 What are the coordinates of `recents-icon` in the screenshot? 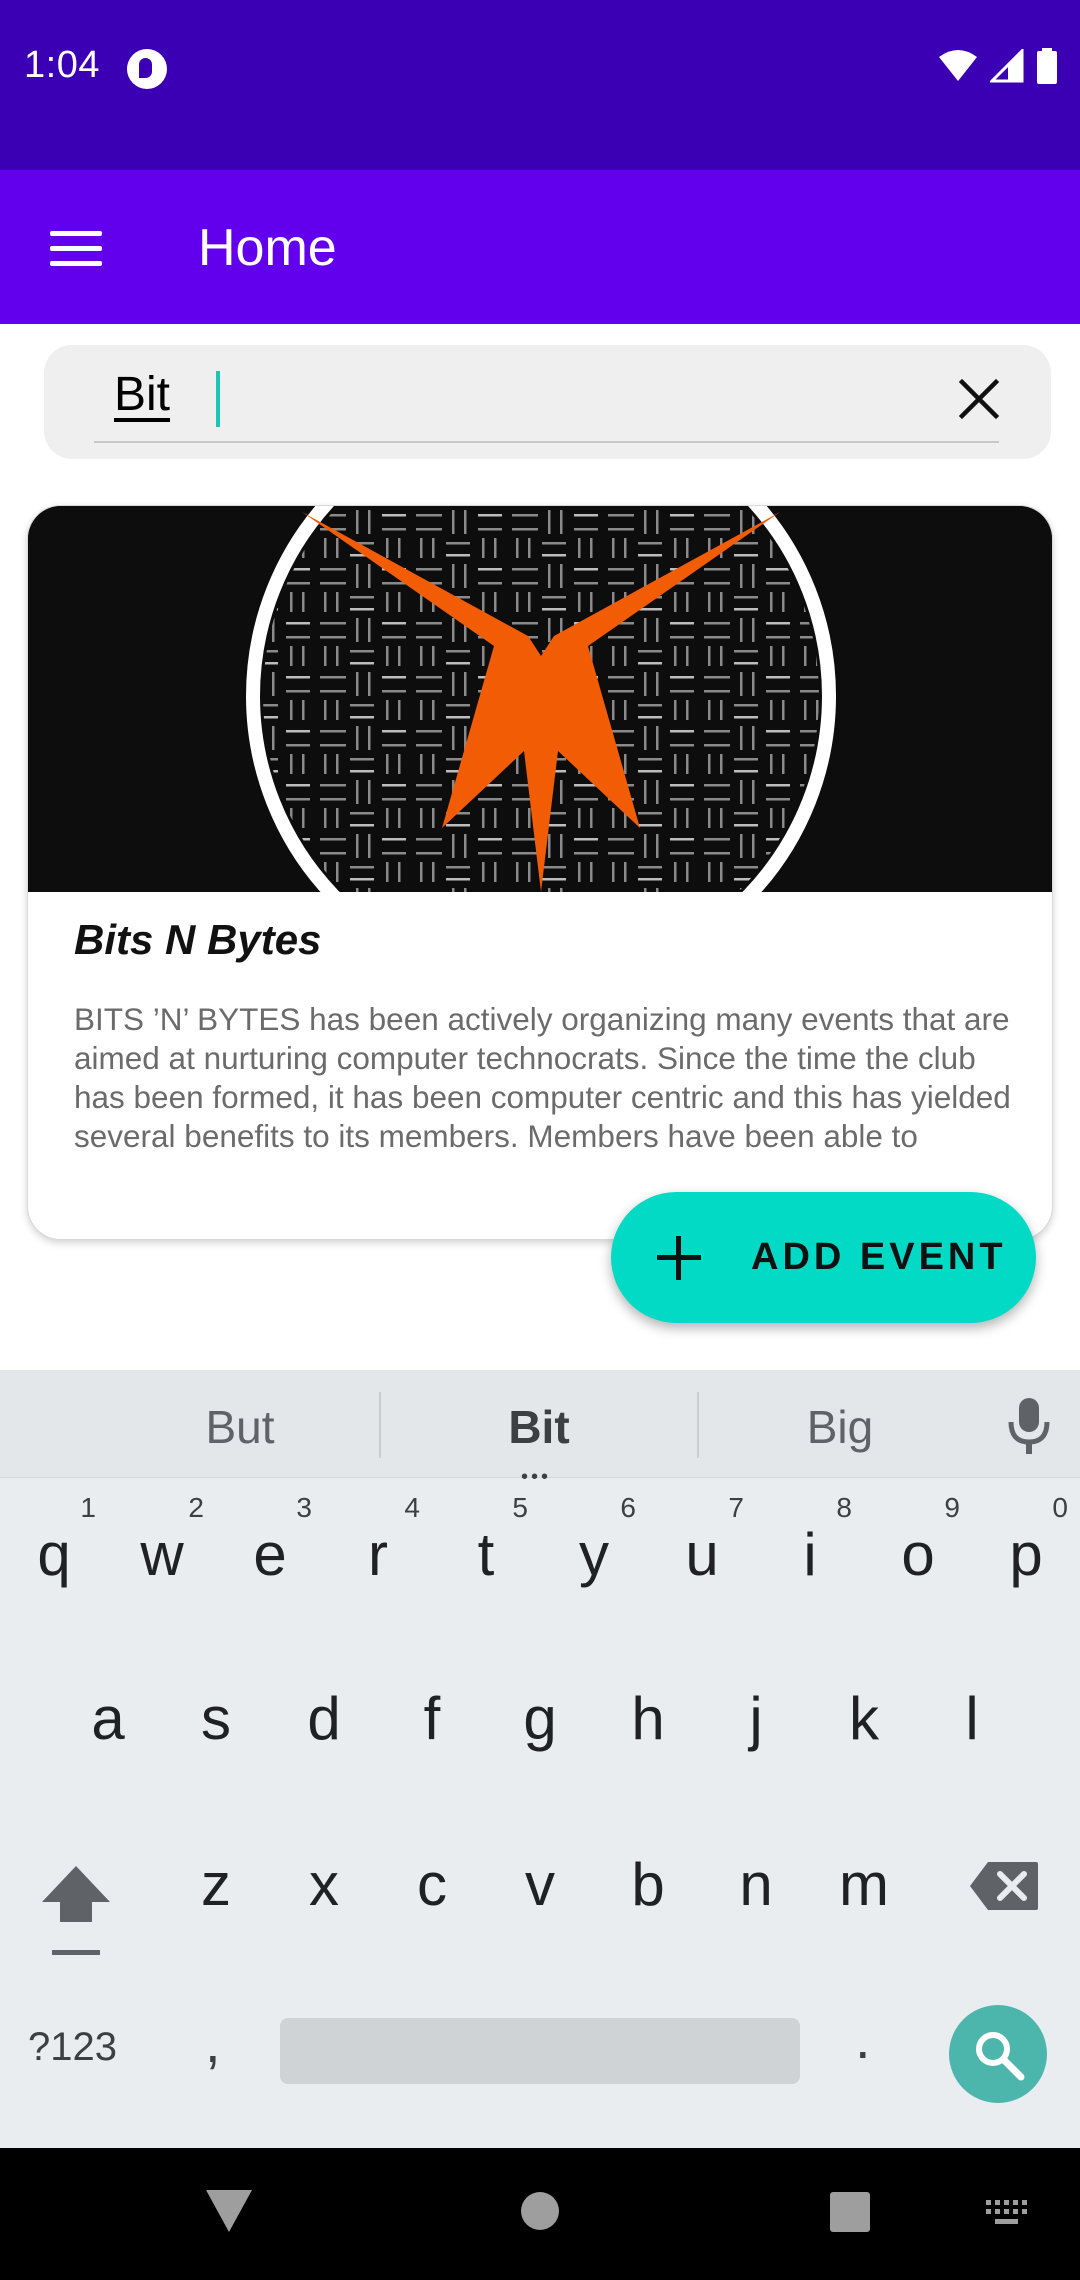 It's located at (850, 2212).